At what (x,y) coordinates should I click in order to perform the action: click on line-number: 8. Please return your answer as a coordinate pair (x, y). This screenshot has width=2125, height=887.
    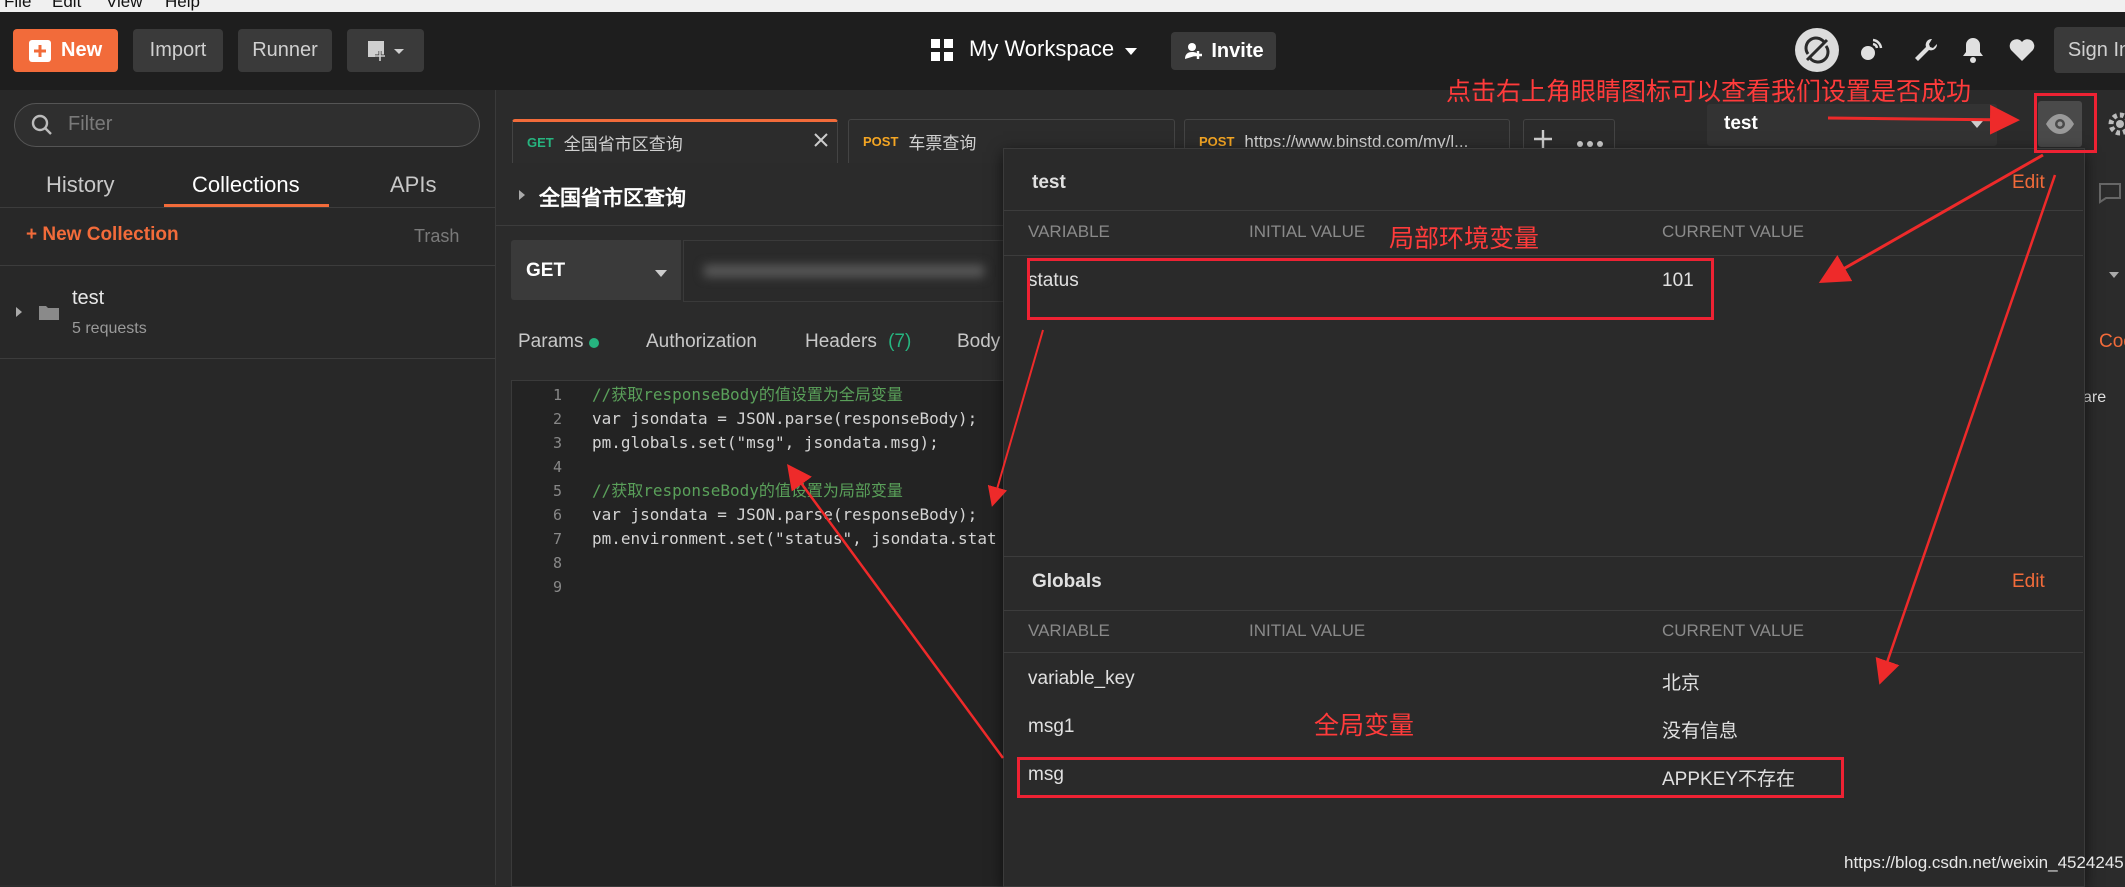
    Looking at the image, I should click on (557, 563).